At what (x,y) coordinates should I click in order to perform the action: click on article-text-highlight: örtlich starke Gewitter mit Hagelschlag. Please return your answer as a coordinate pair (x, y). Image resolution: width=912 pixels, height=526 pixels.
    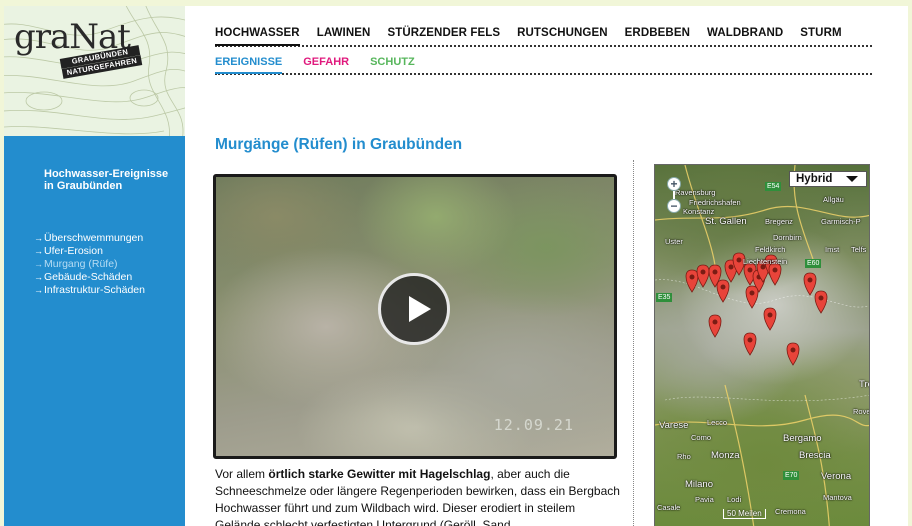
    Looking at the image, I should click on (379, 474).